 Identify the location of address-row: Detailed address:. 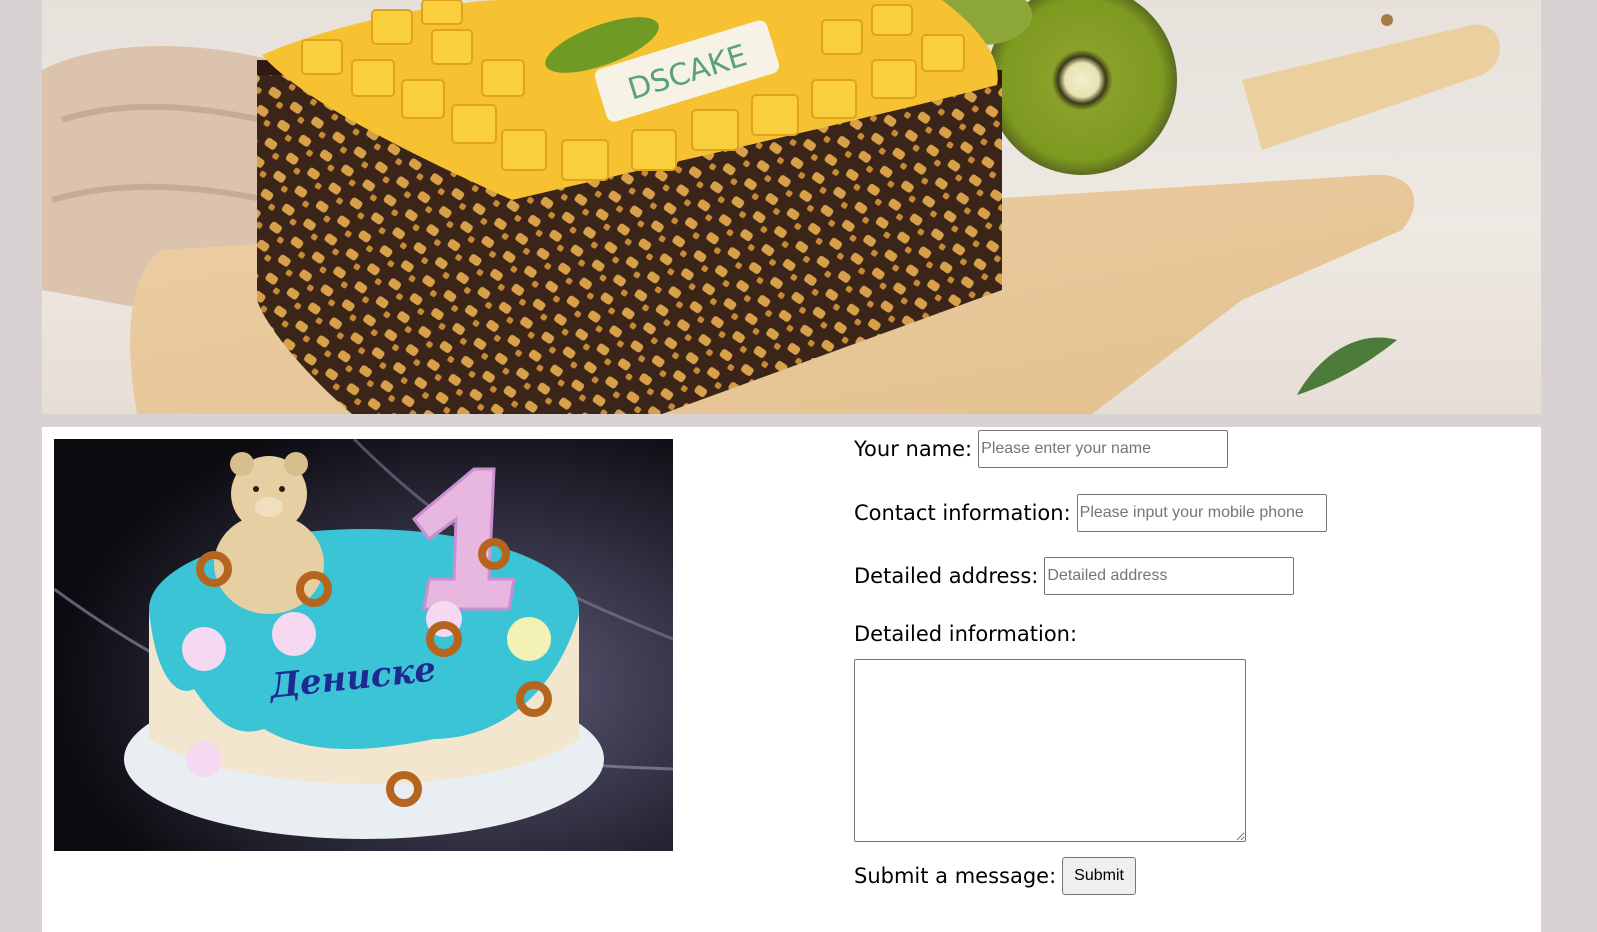
(1074, 576).